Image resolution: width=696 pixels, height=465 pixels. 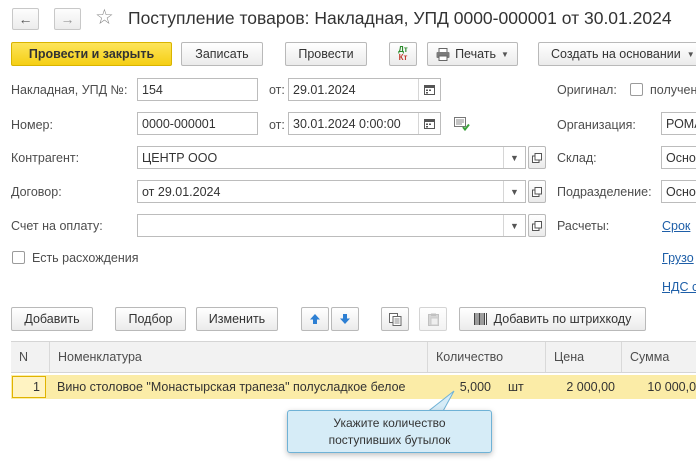 I want to click on contract-field: от 29.01.2024 ▼, so click(x=331, y=191).